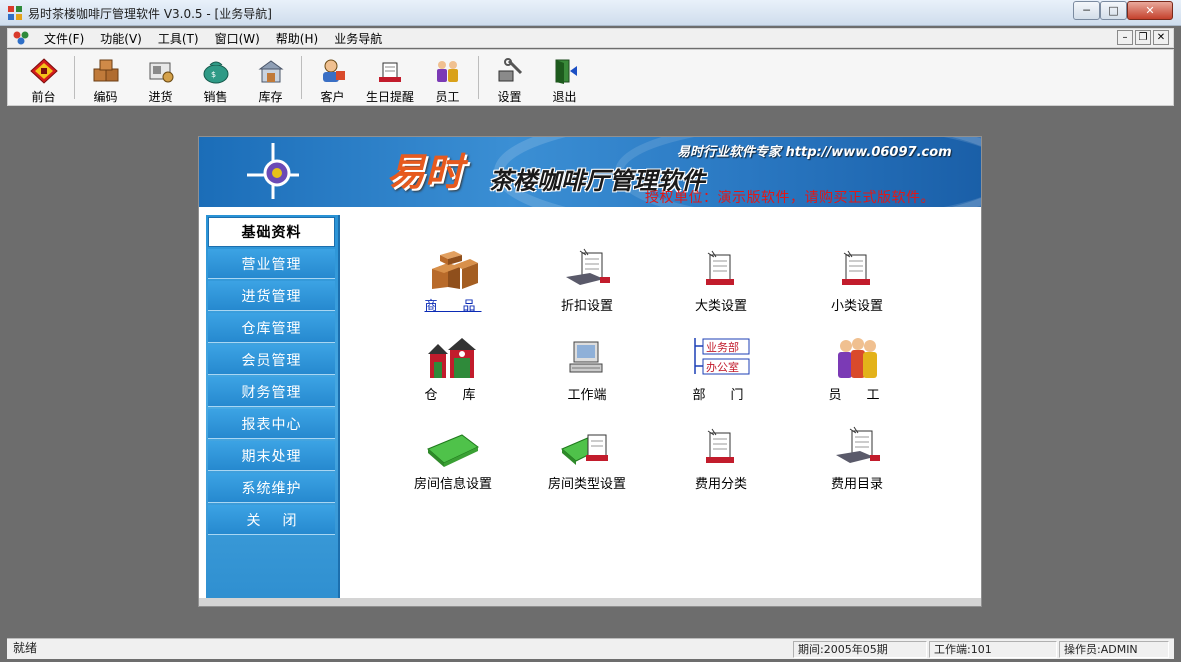 The width and height of the screenshot is (1181, 662). I want to click on tile-expense-catalog: 费用目录, so click(857, 459).